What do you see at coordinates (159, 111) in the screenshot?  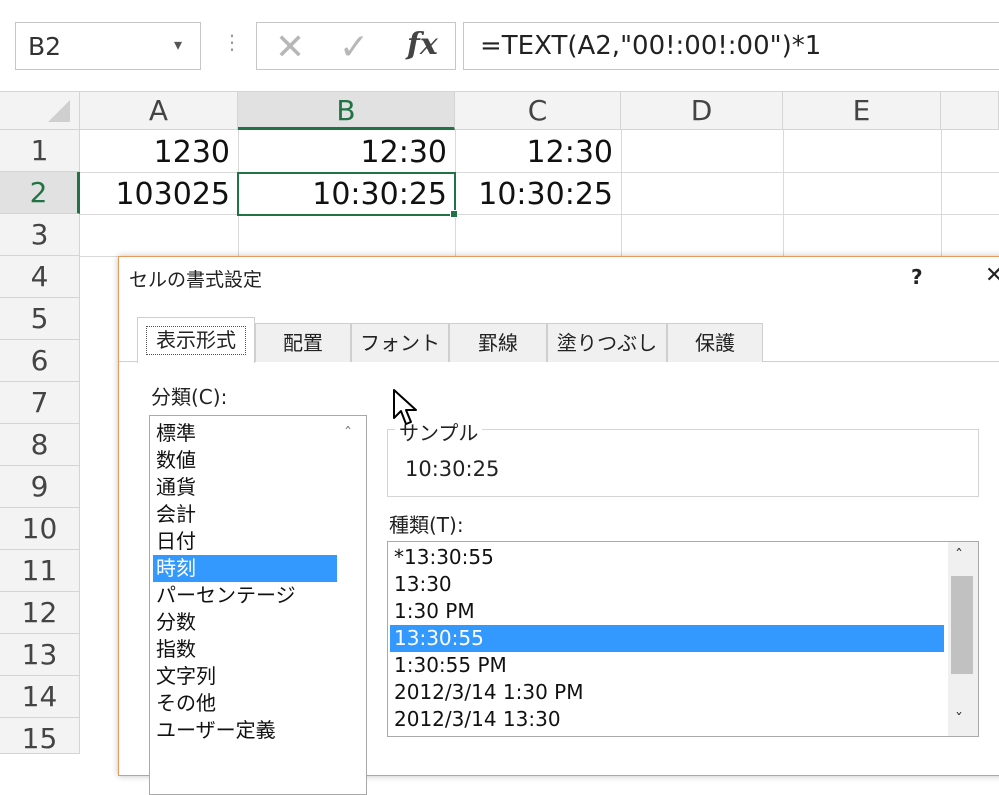 I see `column-header-a: A` at bounding box center [159, 111].